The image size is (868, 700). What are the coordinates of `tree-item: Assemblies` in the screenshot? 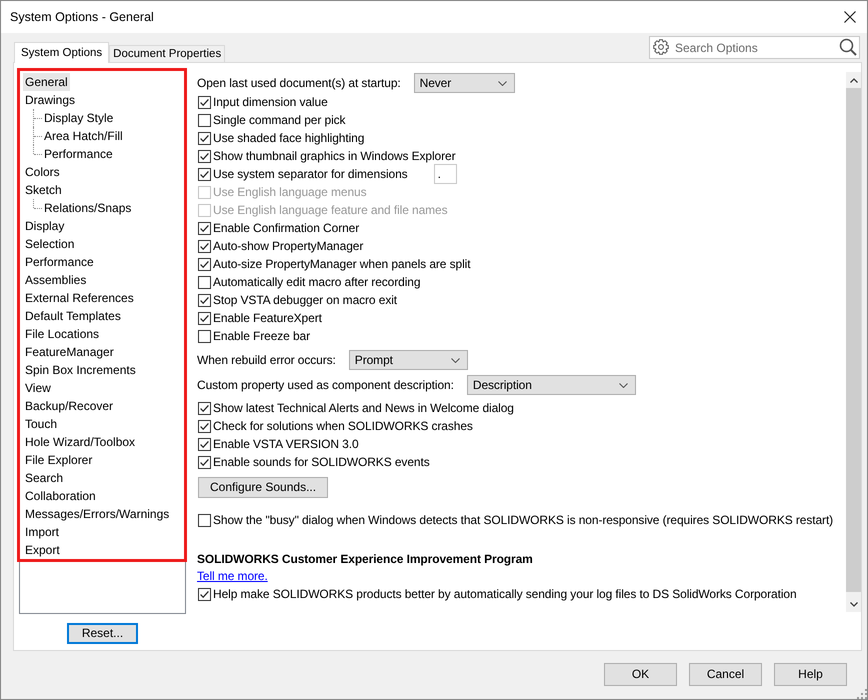 It's located at (55, 280).